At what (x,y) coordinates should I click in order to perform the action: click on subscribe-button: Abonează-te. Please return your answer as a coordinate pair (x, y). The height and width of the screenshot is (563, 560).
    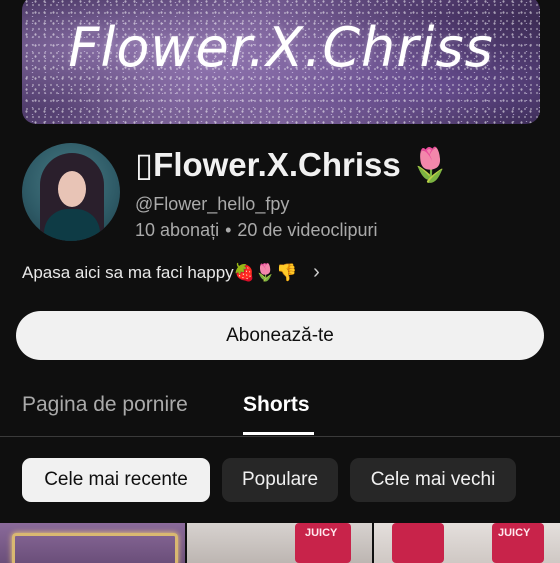
    Looking at the image, I should click on (280, 335).